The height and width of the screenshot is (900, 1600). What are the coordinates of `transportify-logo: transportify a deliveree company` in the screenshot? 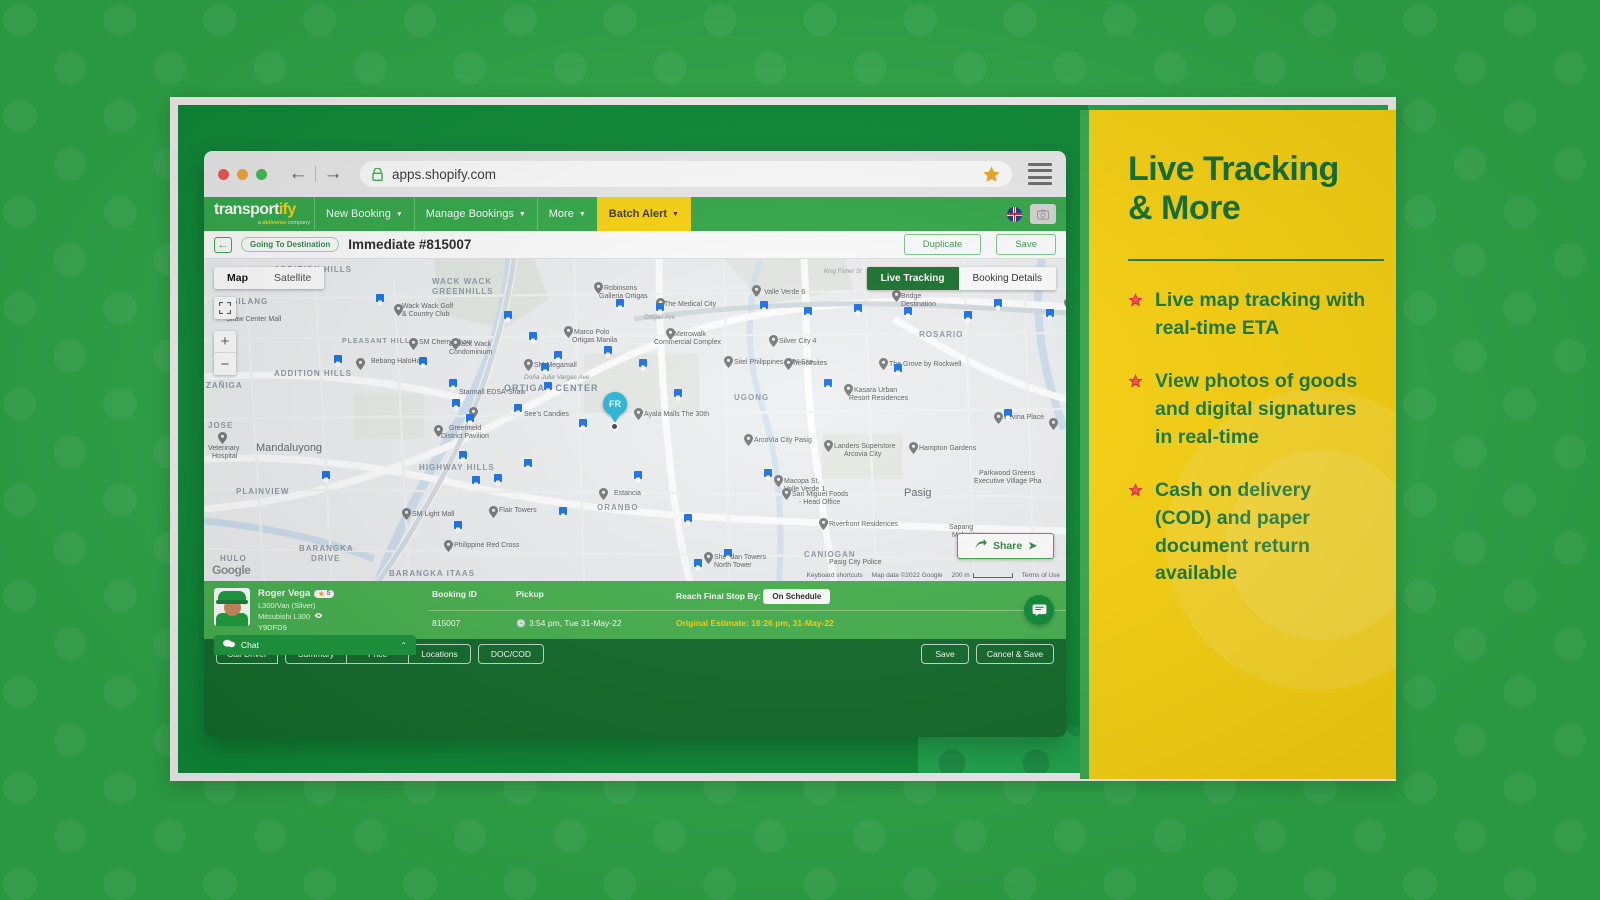 It's located at (259, 214).